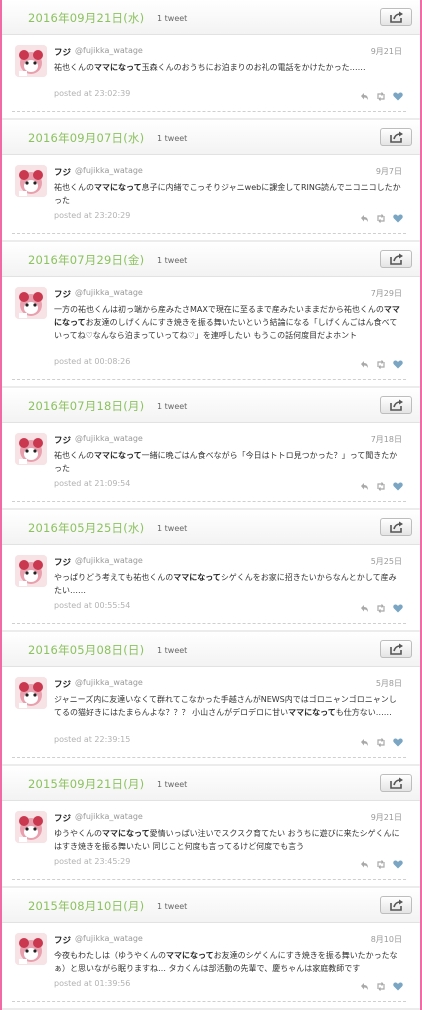 The image size is (422, 1010). I want to click on tweet-date: 9月7日, so click(389, 171).